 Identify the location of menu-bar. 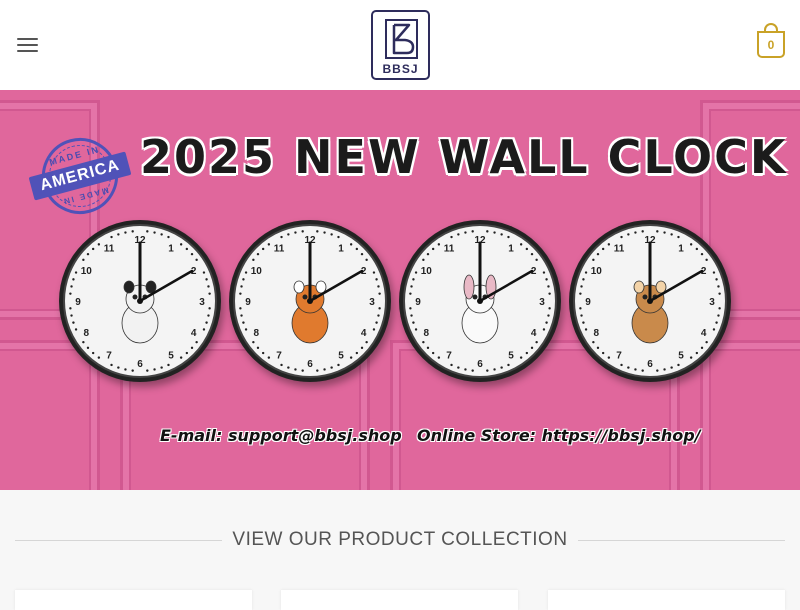
(27, 45).